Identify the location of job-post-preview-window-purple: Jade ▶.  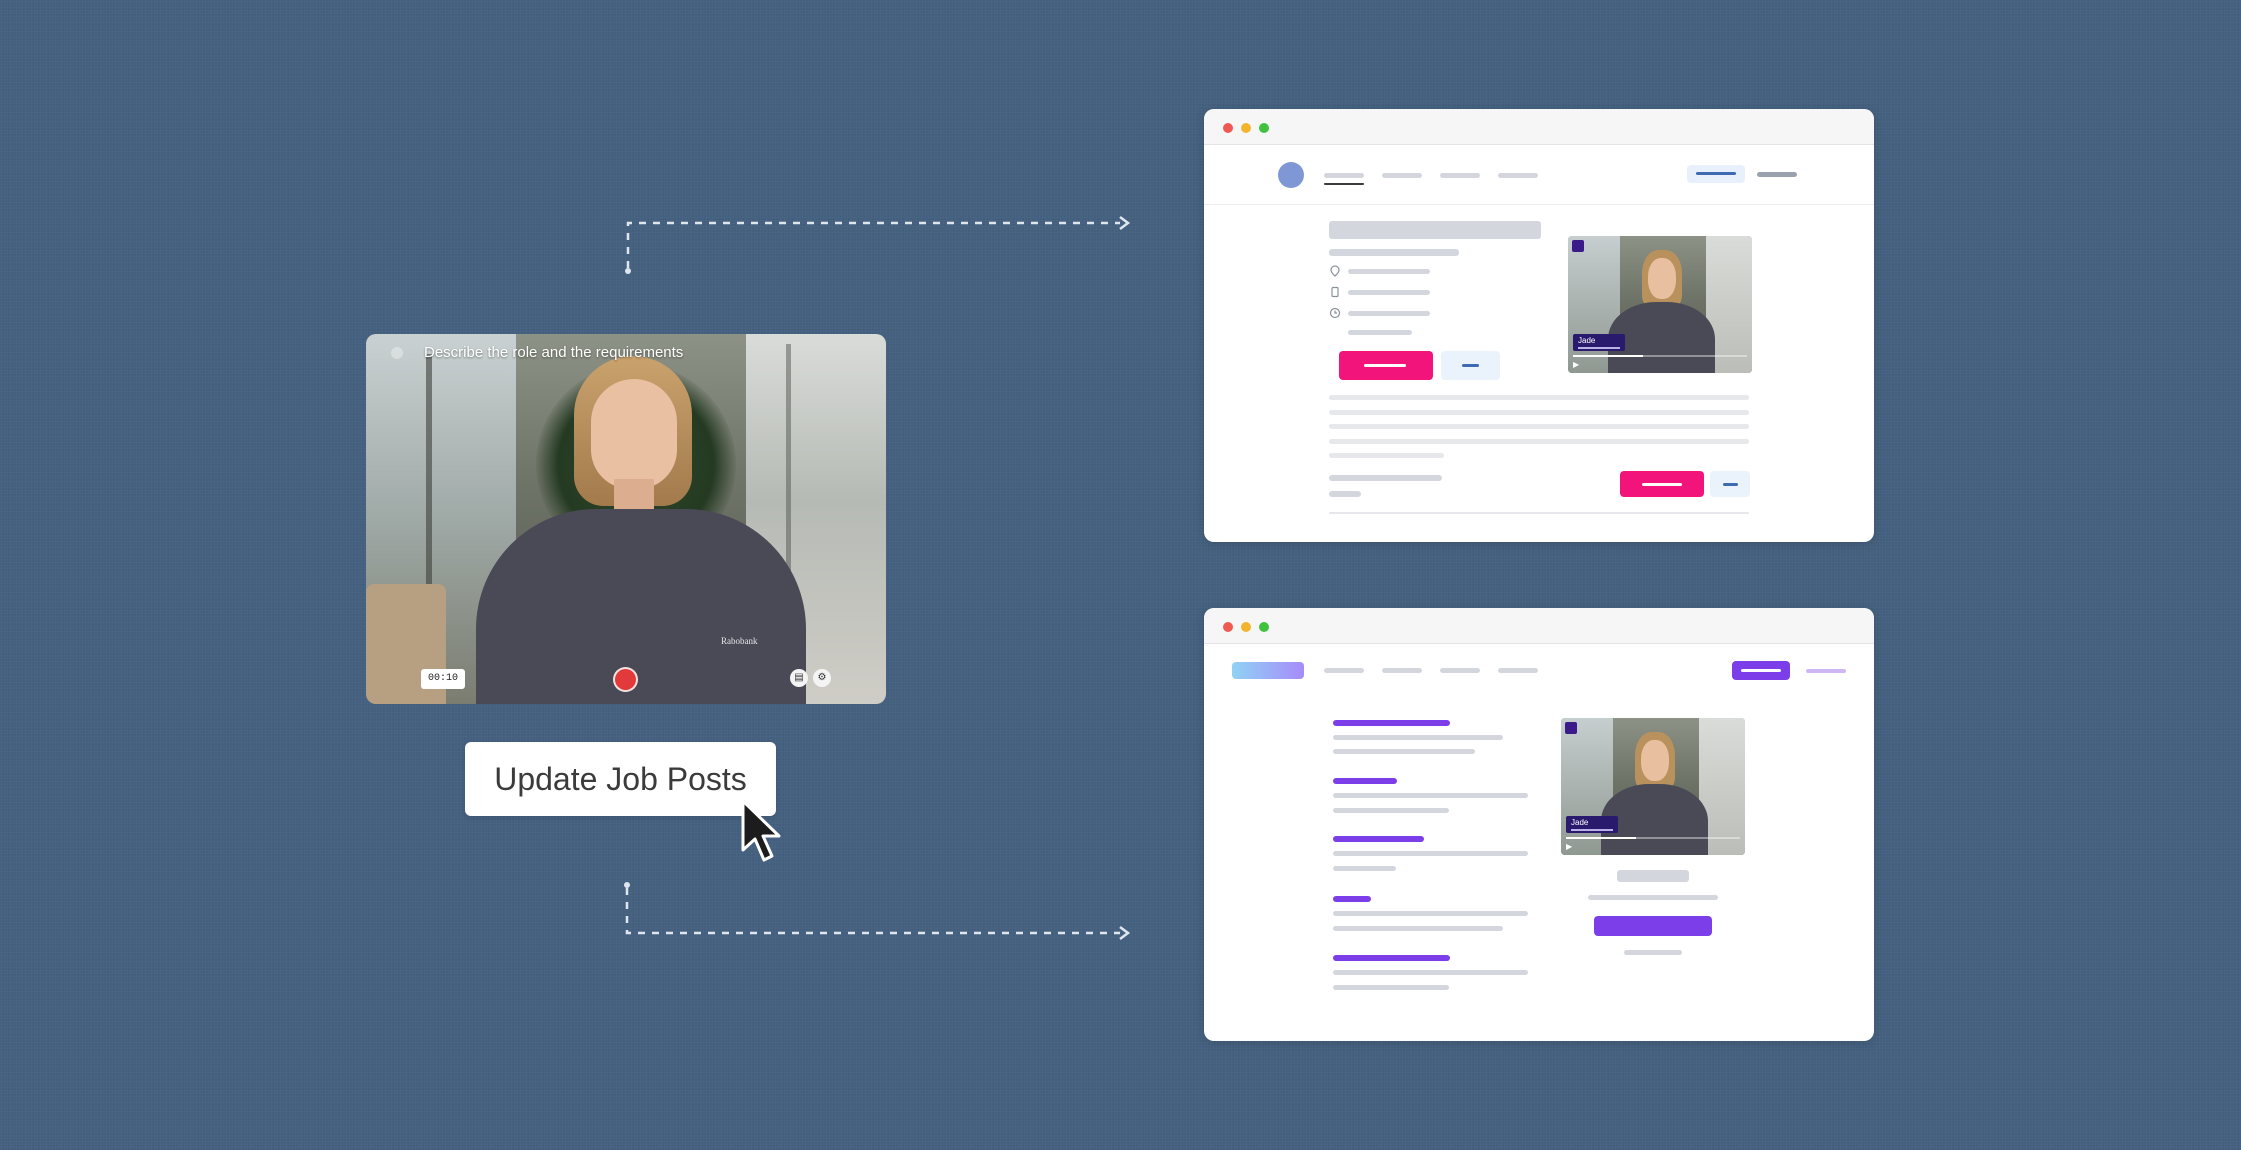
(1539, 824).